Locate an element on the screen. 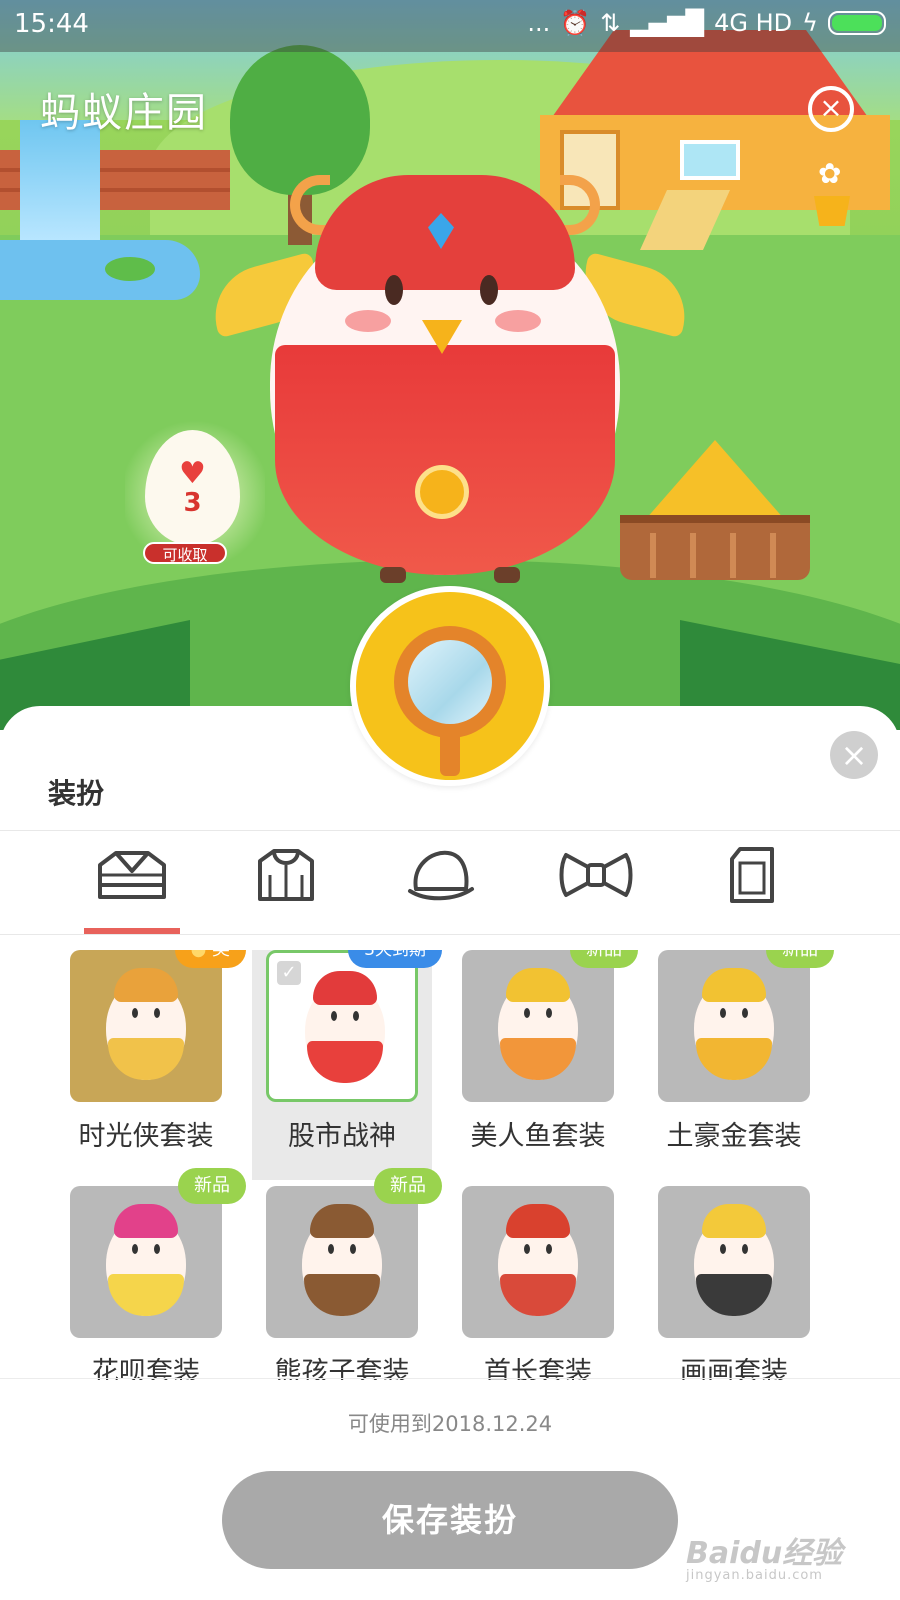 This screenshot has width=900, height=1600. outfit-item: 新品熊孩子套装 is located at coordinates (347, 1274).